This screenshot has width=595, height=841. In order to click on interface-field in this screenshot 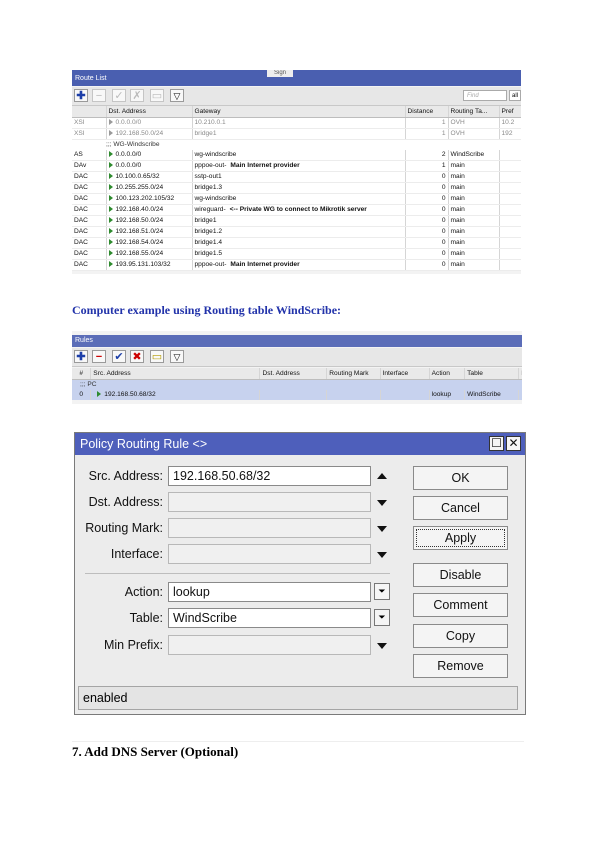, I will do `click(269, 554)`.